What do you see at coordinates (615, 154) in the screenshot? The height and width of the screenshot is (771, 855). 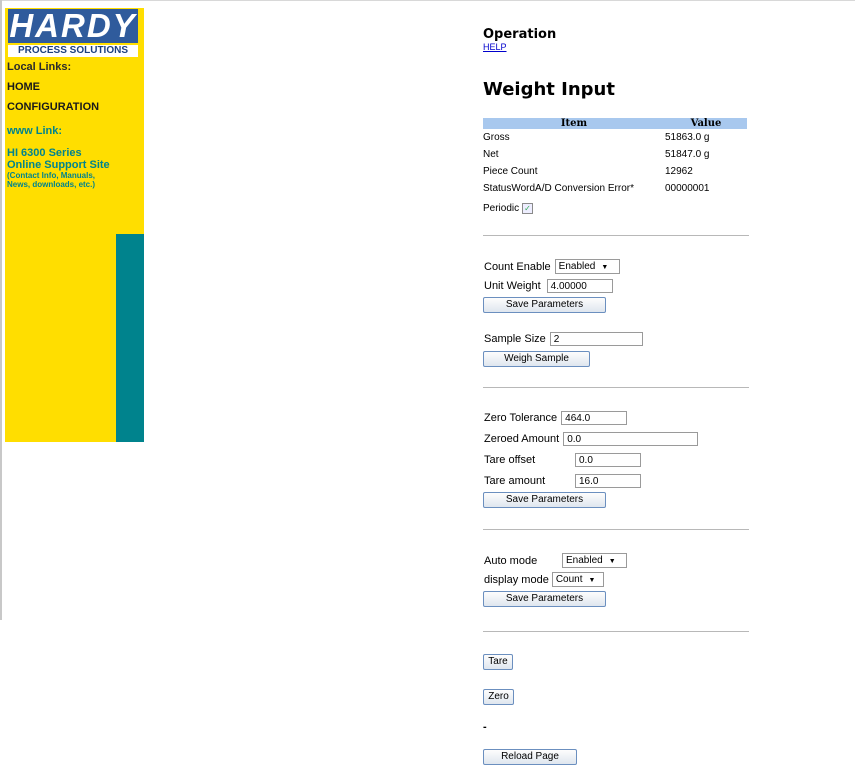 I see `table-row: Net 51847.0 g` at bounding box center [615, 154].